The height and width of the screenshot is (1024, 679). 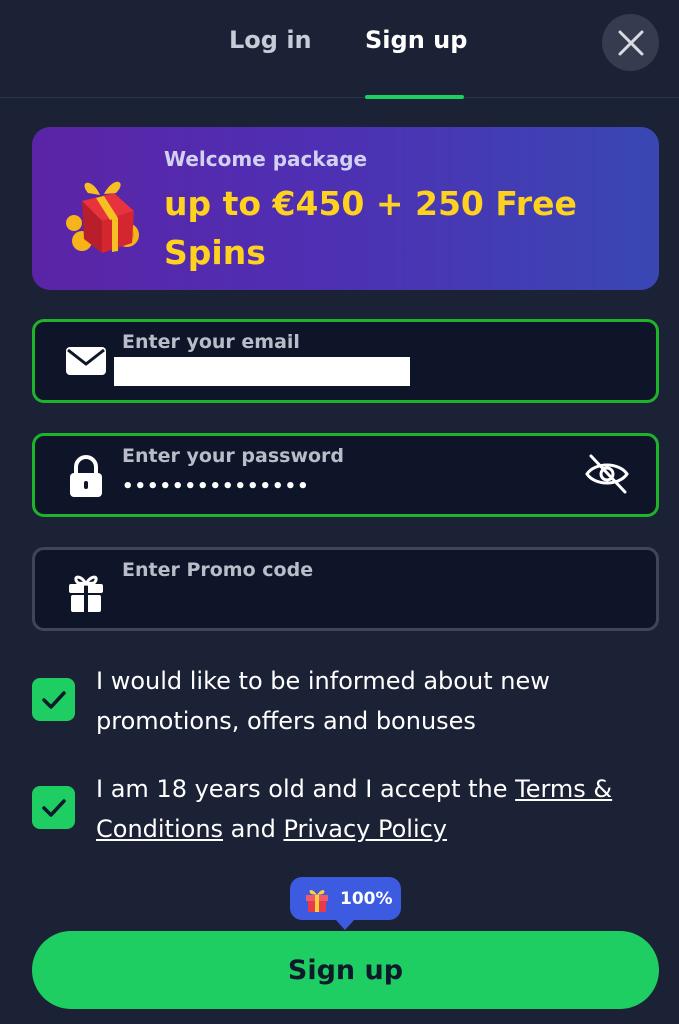 What do you see at coordinates (345, 475) in the screenshot?
I see `password-field: Enter your password •••••••••••••••` at bounding box center [345, 475].